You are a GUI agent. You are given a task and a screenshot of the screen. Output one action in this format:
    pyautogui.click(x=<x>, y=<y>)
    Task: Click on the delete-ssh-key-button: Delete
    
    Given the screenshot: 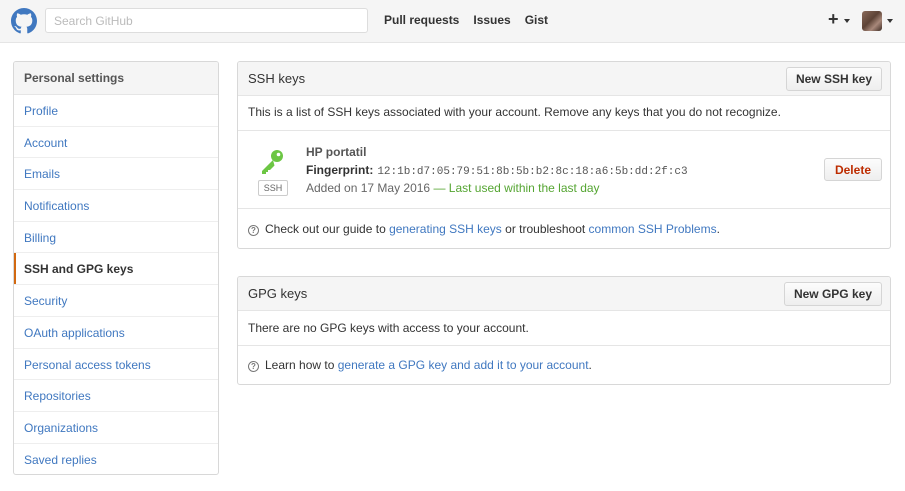 What is the action you would take?
    pyautogui.click(x=852, y=169)
    